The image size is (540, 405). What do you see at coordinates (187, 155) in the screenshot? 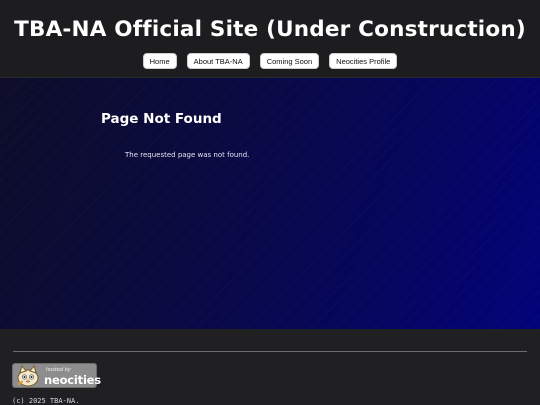
I see `not-found-message: The requested page was not found.` at bounding box center [187, 155].